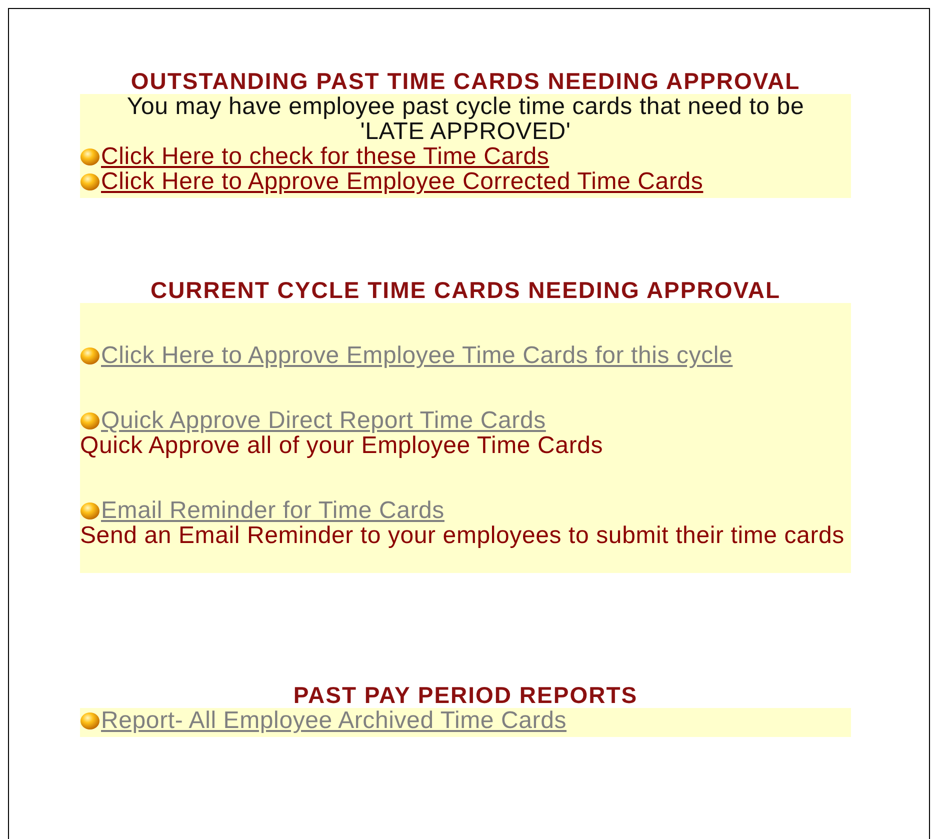  I want to click on section-heading: CURRENT CYCLE TIME CARDS NEEDING APPROVAL, so click(465, 290).